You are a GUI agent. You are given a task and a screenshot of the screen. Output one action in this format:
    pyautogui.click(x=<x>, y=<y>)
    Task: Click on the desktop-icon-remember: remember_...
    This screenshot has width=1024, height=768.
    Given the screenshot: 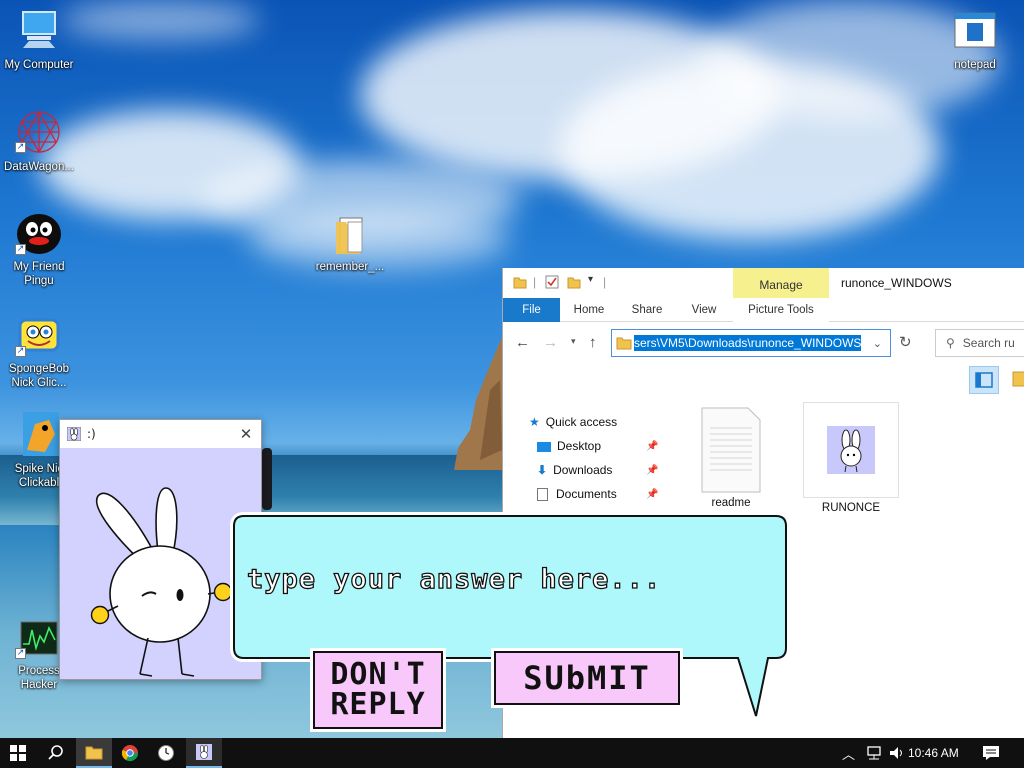 What is the action you would take?
    pyautogui.click(x=350, y=243)
    